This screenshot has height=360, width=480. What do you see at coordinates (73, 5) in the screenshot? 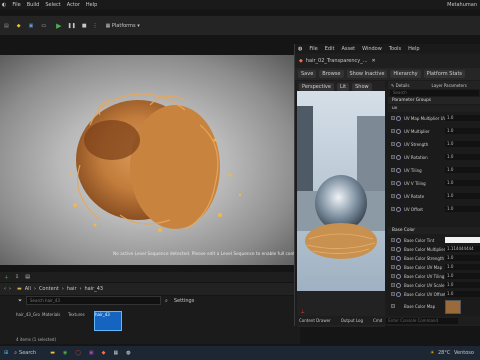
I see `menu-actor: Actor` at bounding box center [73, 5].